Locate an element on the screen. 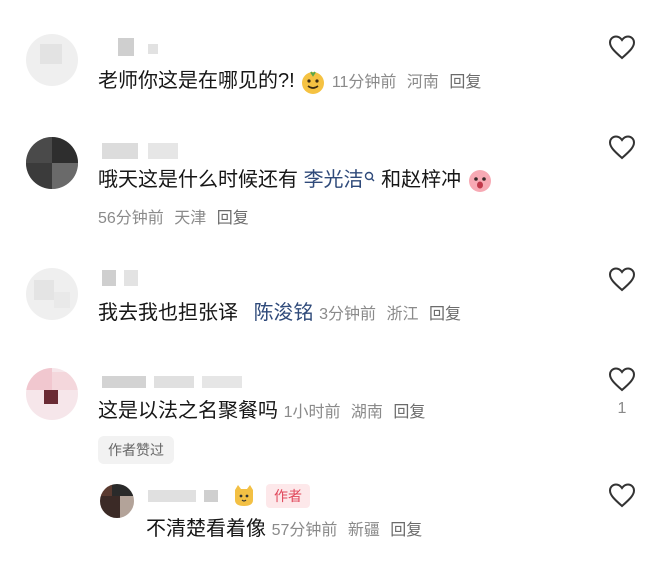  cat-emoji-icon is located at coordinates (244, 495).